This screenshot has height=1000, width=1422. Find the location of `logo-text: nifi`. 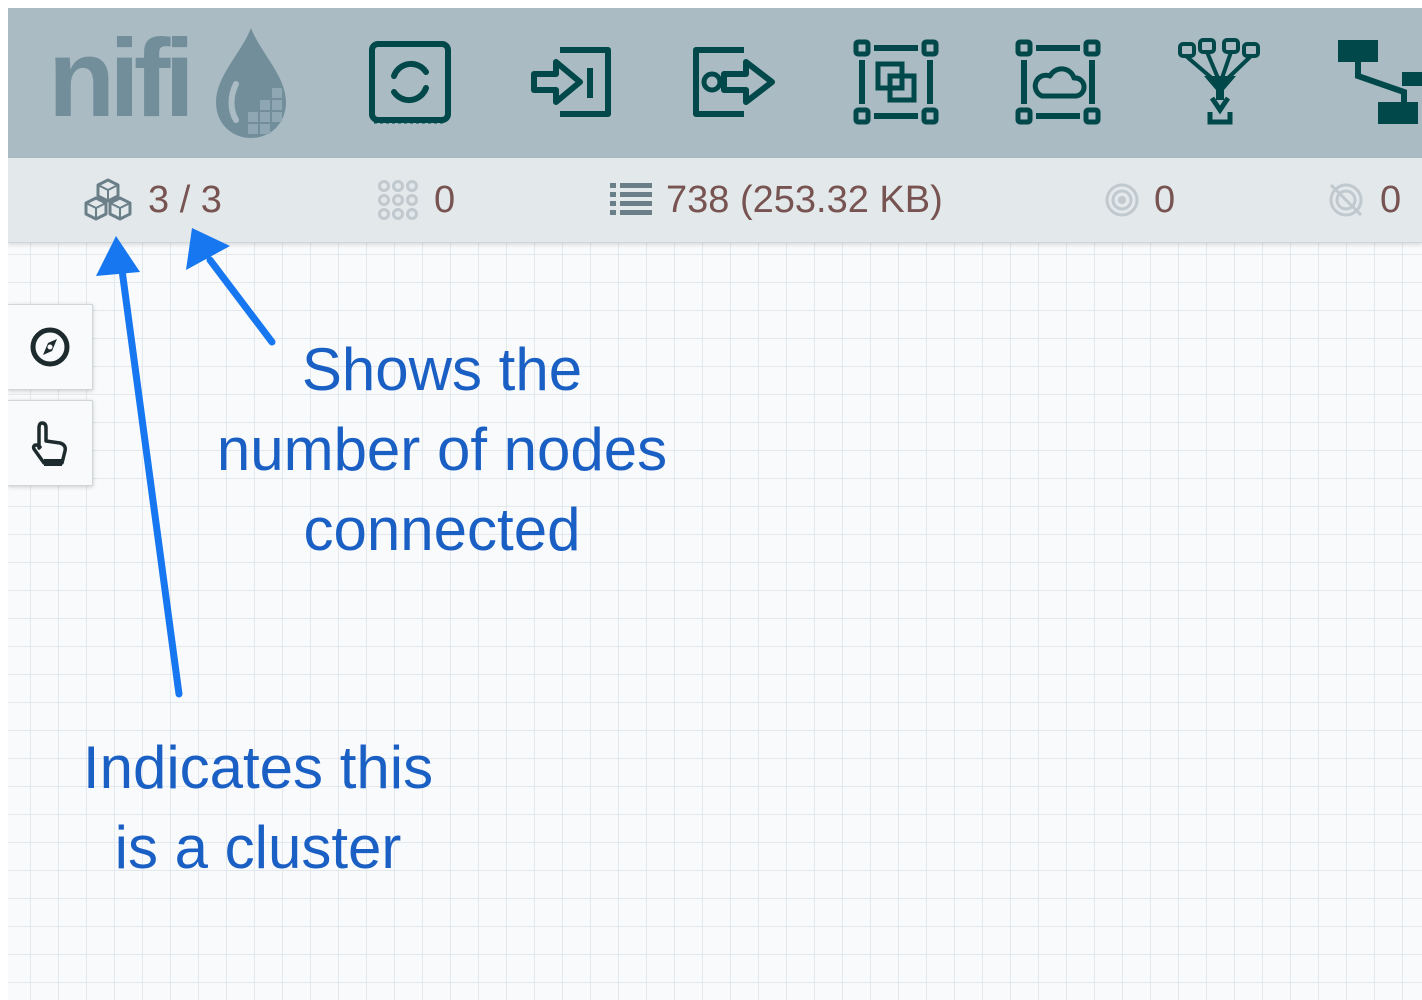

logo-text: nifi is located at coordinates (121, 78).